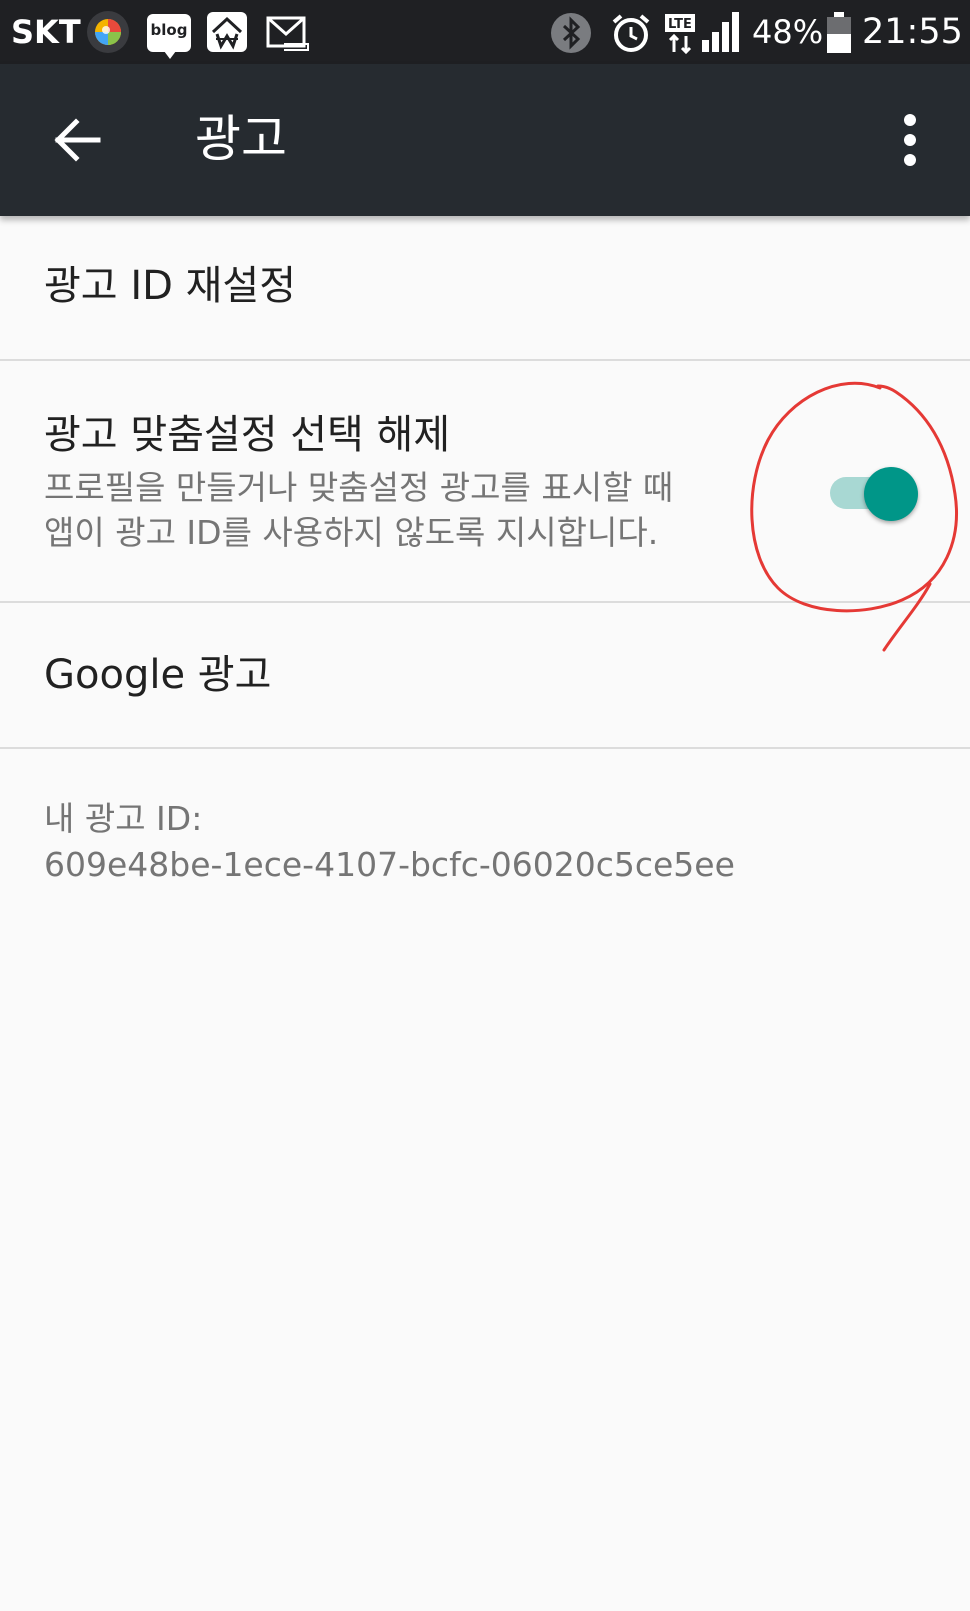 The width and height of the screenshot is (970, 1611). I want to click on signal-icon, so click(720, 32).